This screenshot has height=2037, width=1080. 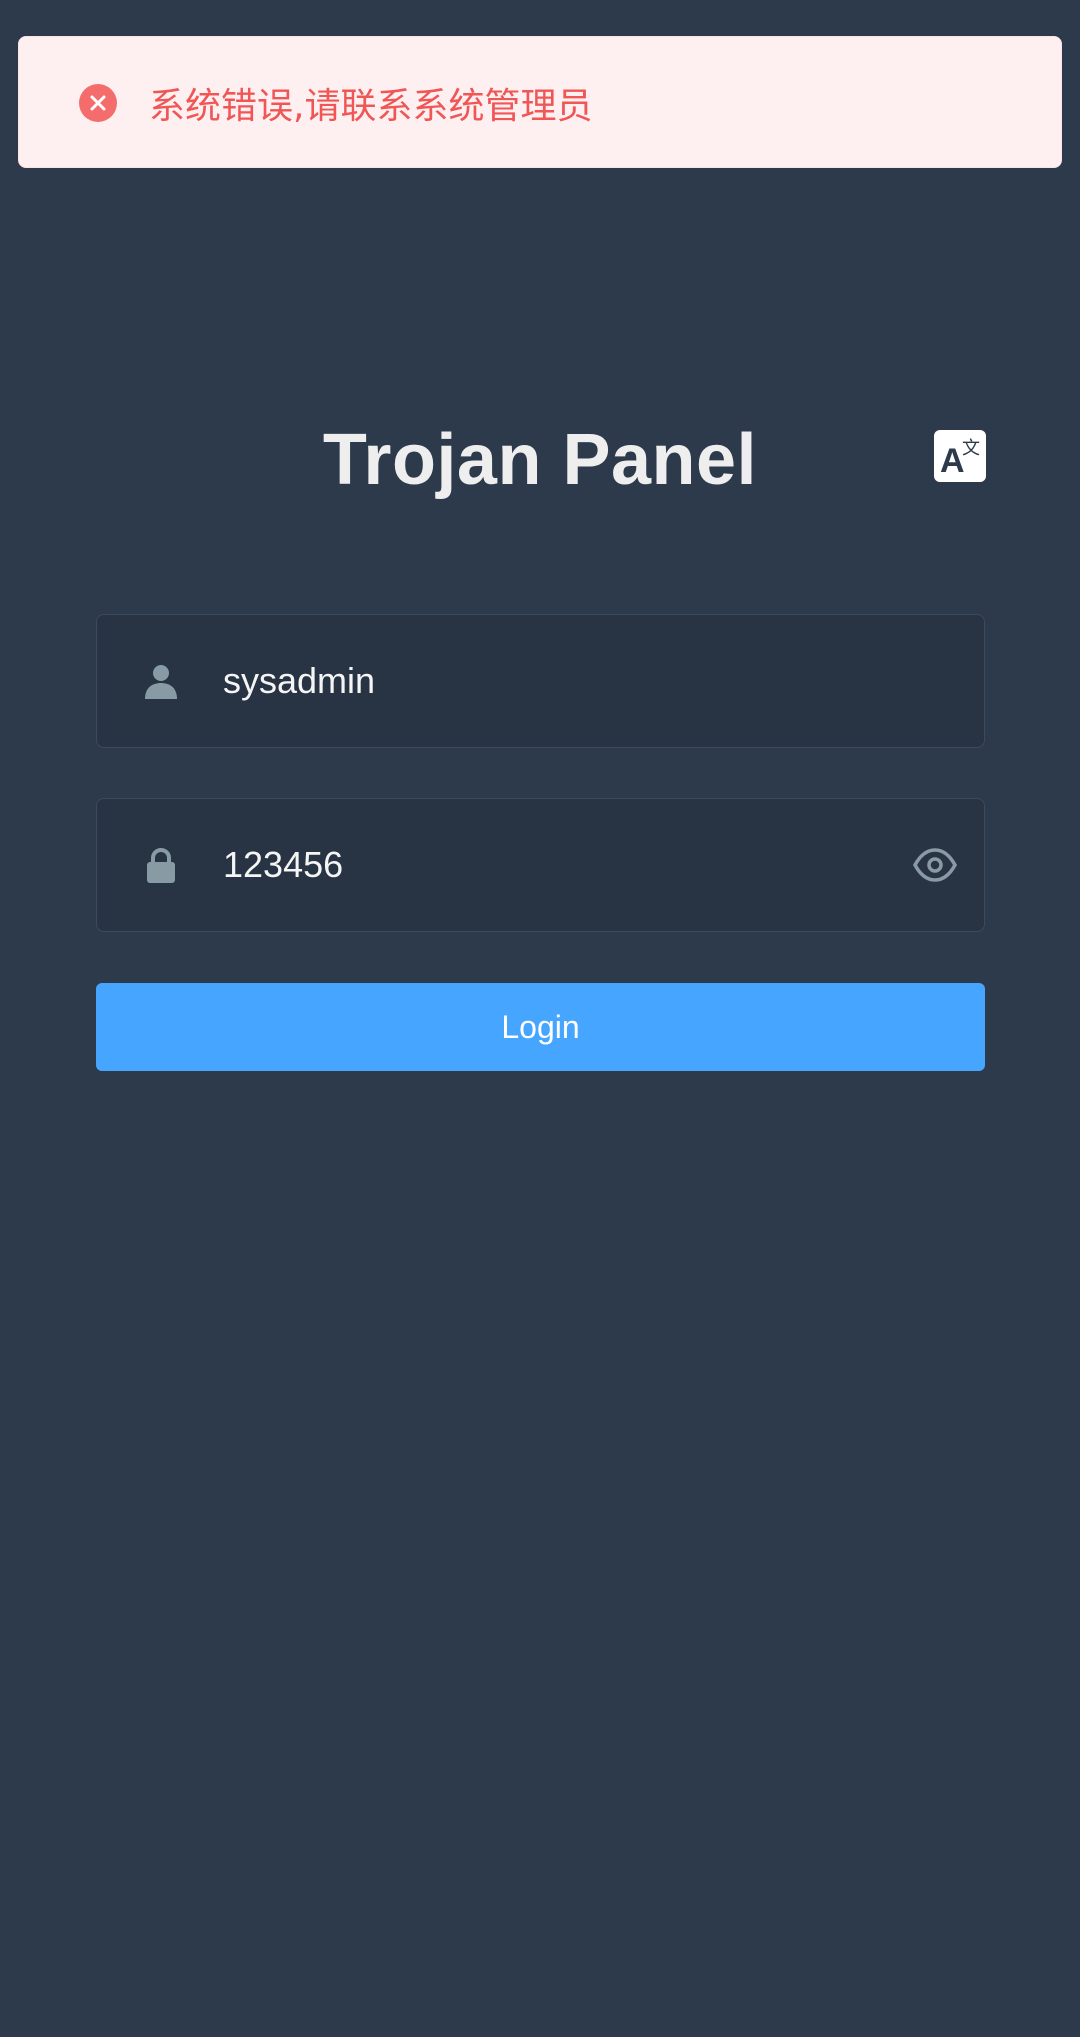 What do you see at coordinates (553, 681) in the screenshot?
I see `username-input` at bounding box center [553, 681].